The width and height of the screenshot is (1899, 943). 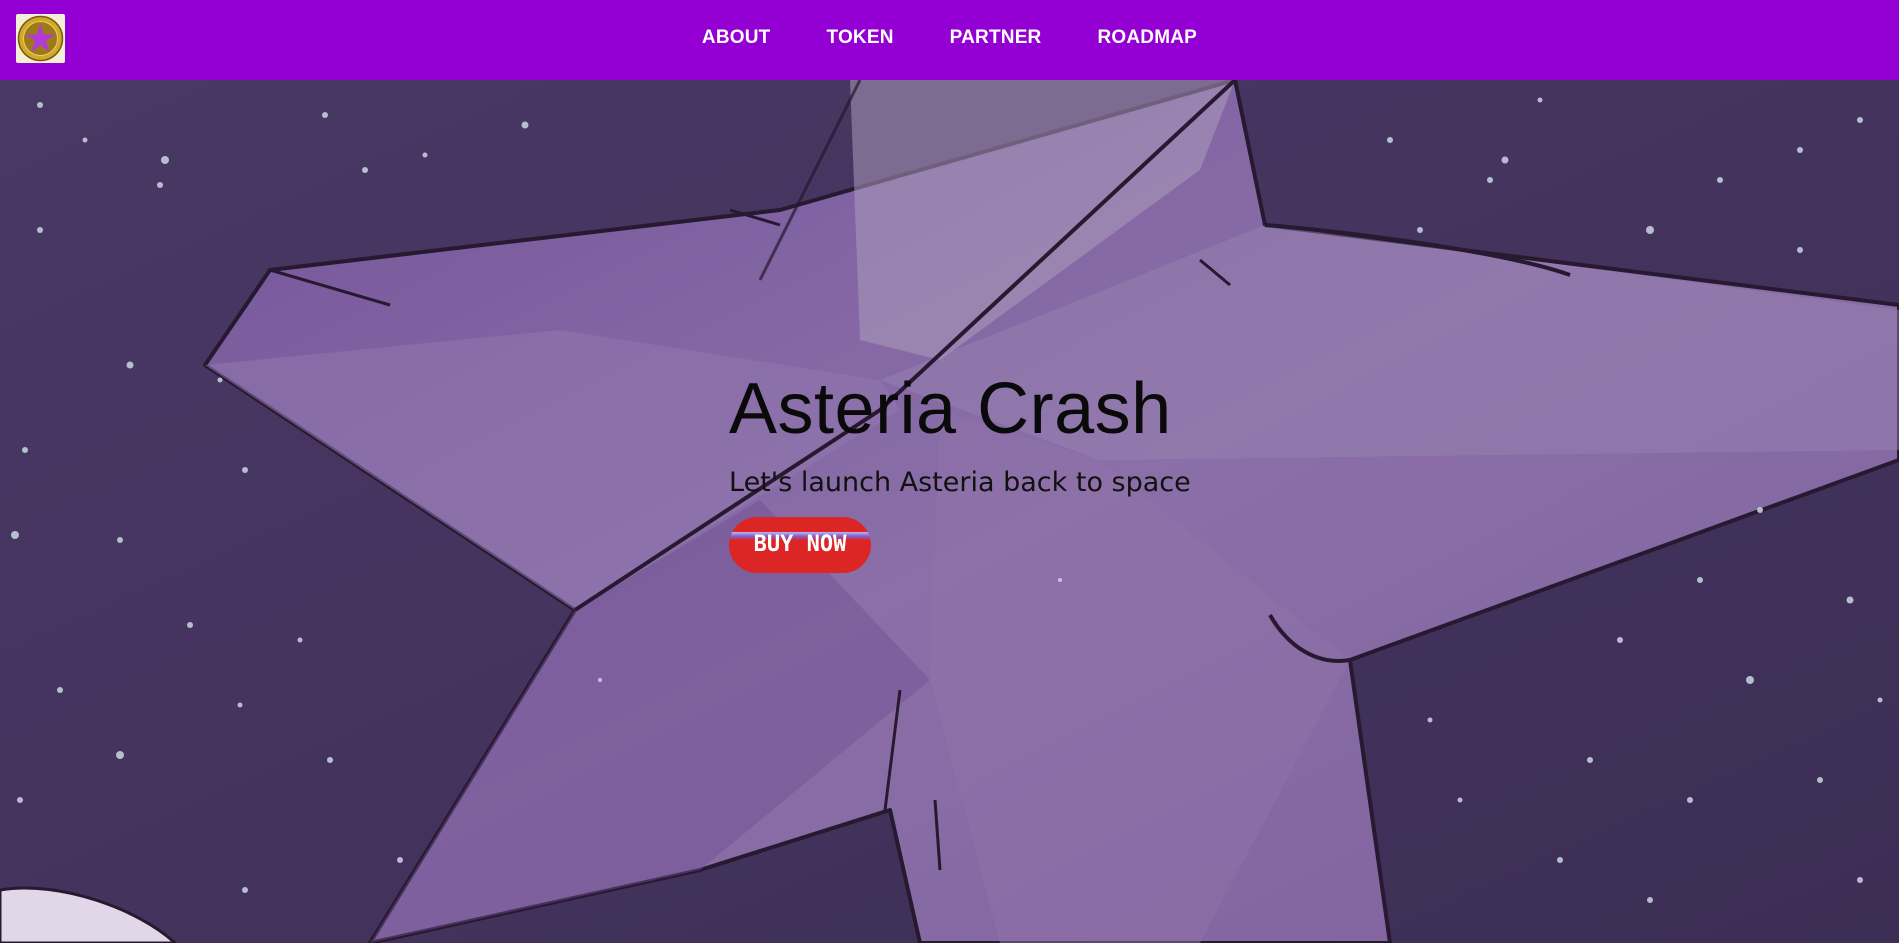 I want to click on nav-partner: PARTNER, so click(x=996, y=38).